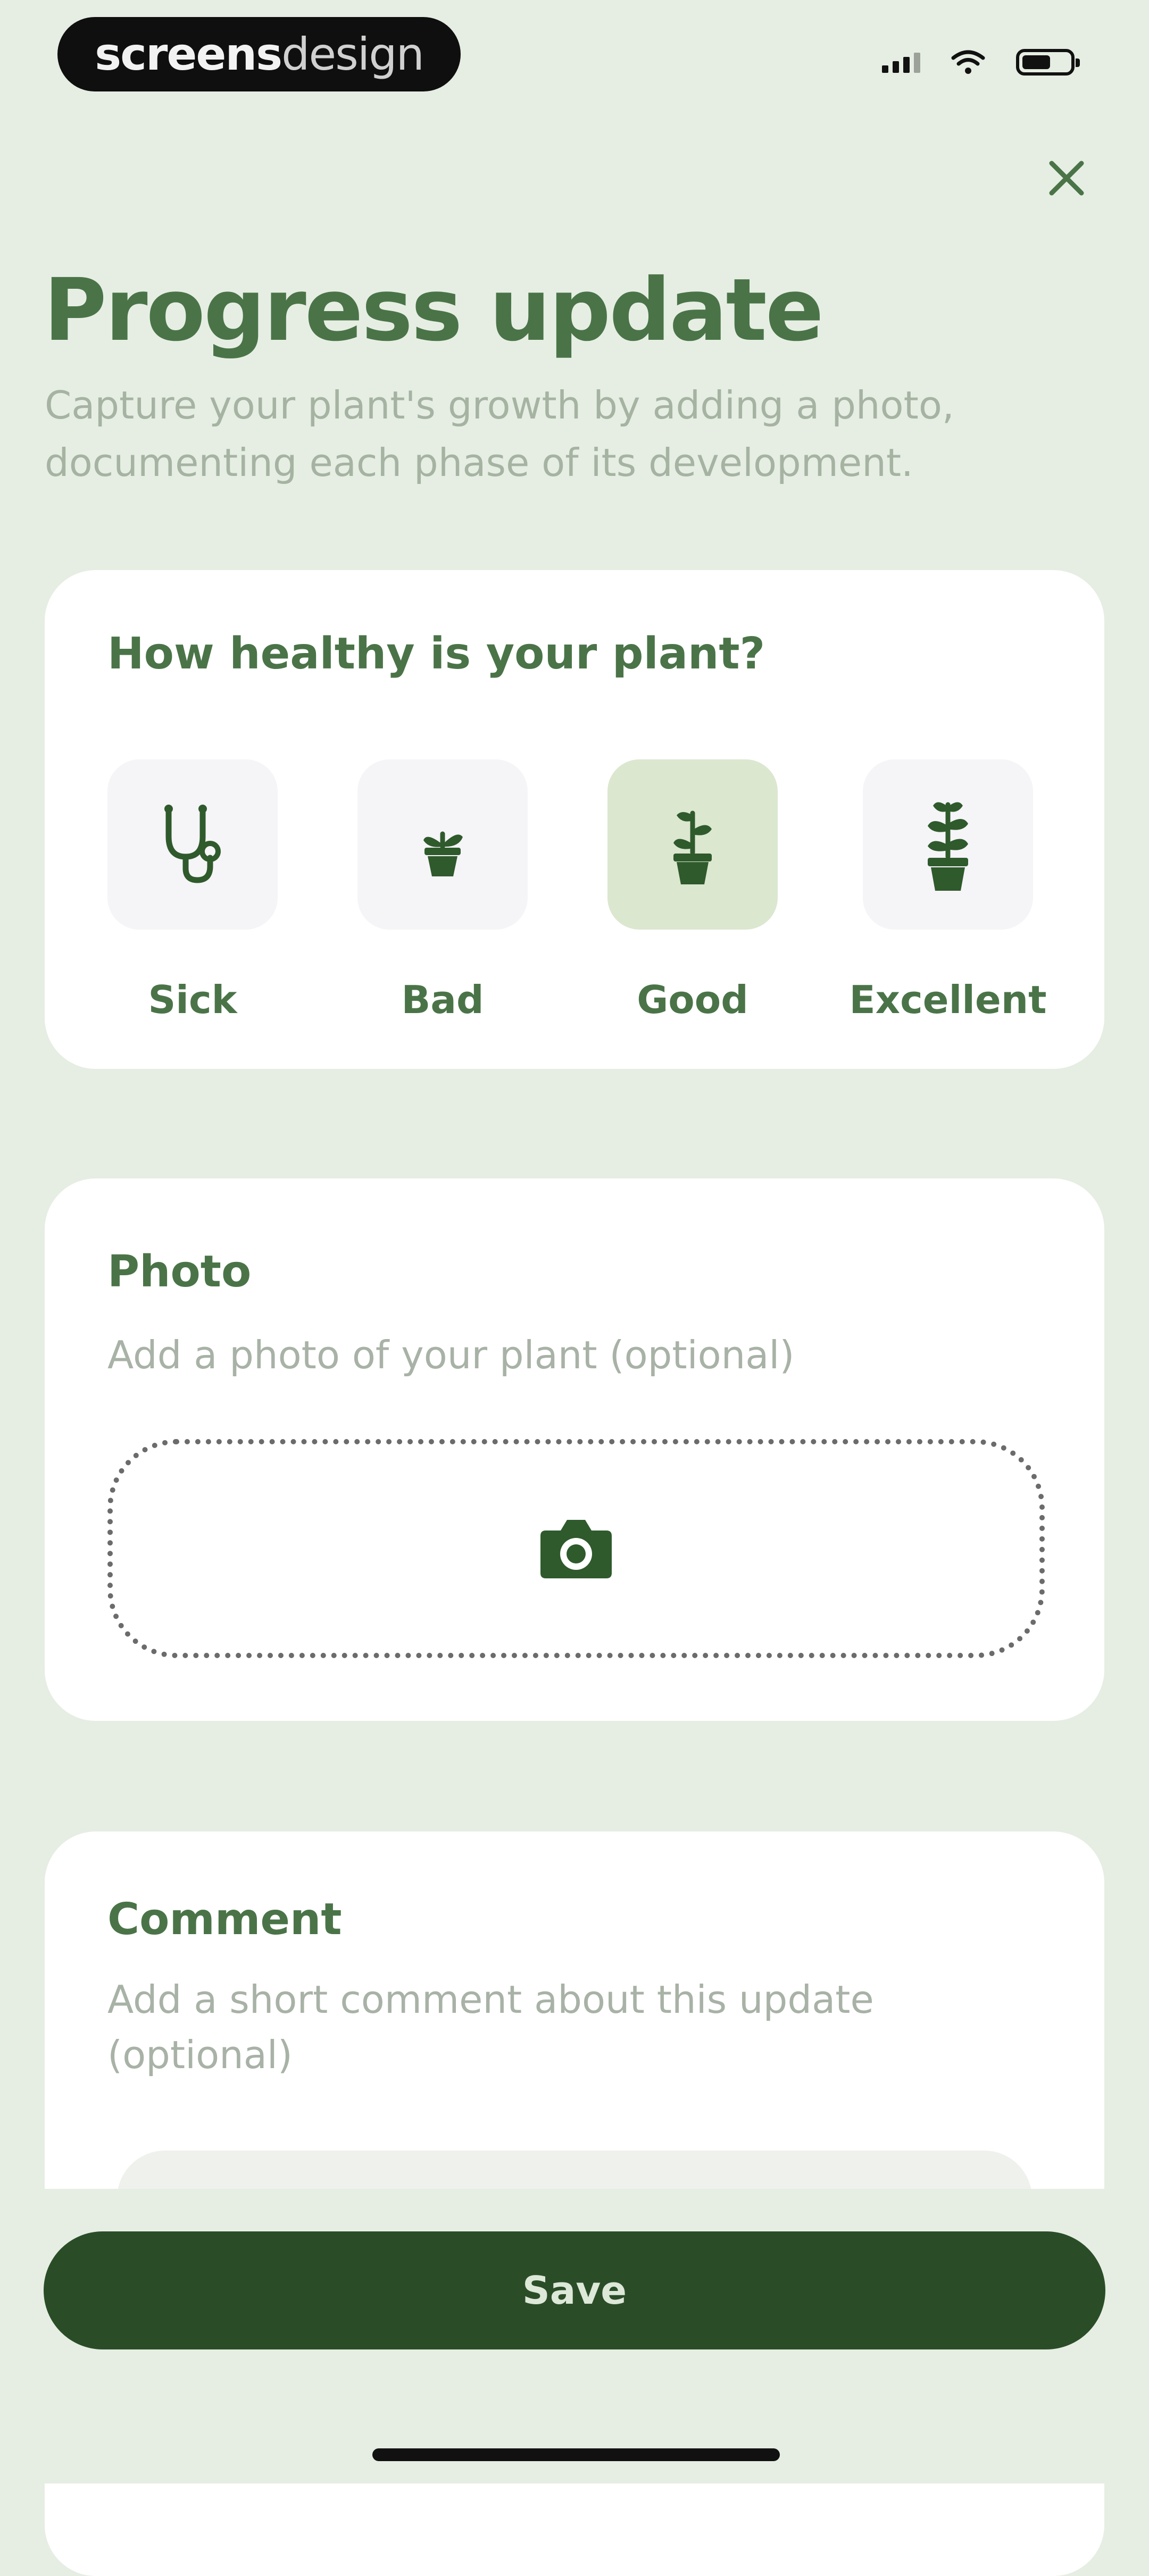  I want to click on page-title: Progress update, so click(434, 311).